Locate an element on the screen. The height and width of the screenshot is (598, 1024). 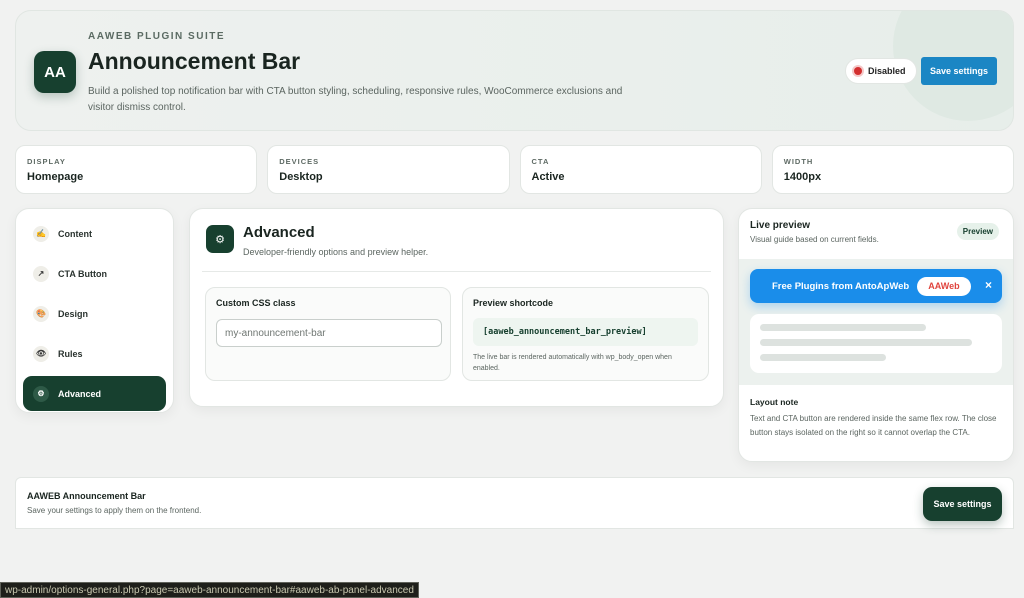
header-eyebrow: AAWEB PLUGIN SUITE is located at coordinates (157, 36).